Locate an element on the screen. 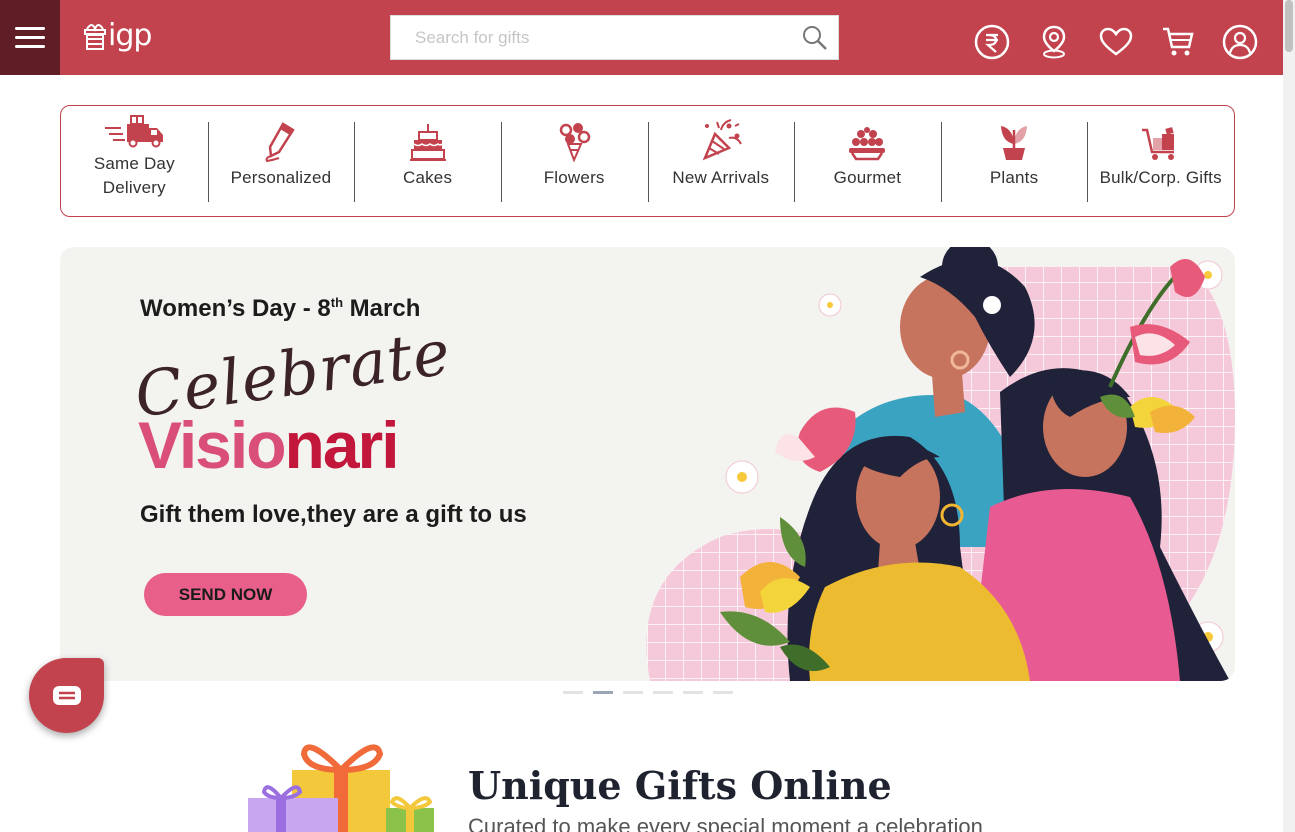 This screenshot has width=1295, height=832. category-new-arrivals: New Arrivals is located at coordinates (721, 161).